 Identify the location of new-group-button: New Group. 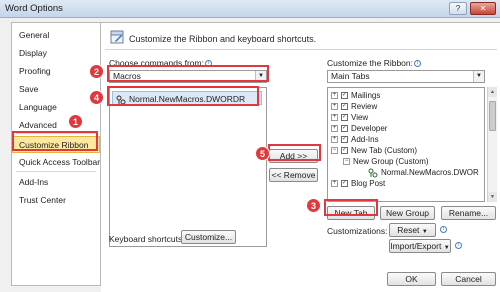
(407, 213).